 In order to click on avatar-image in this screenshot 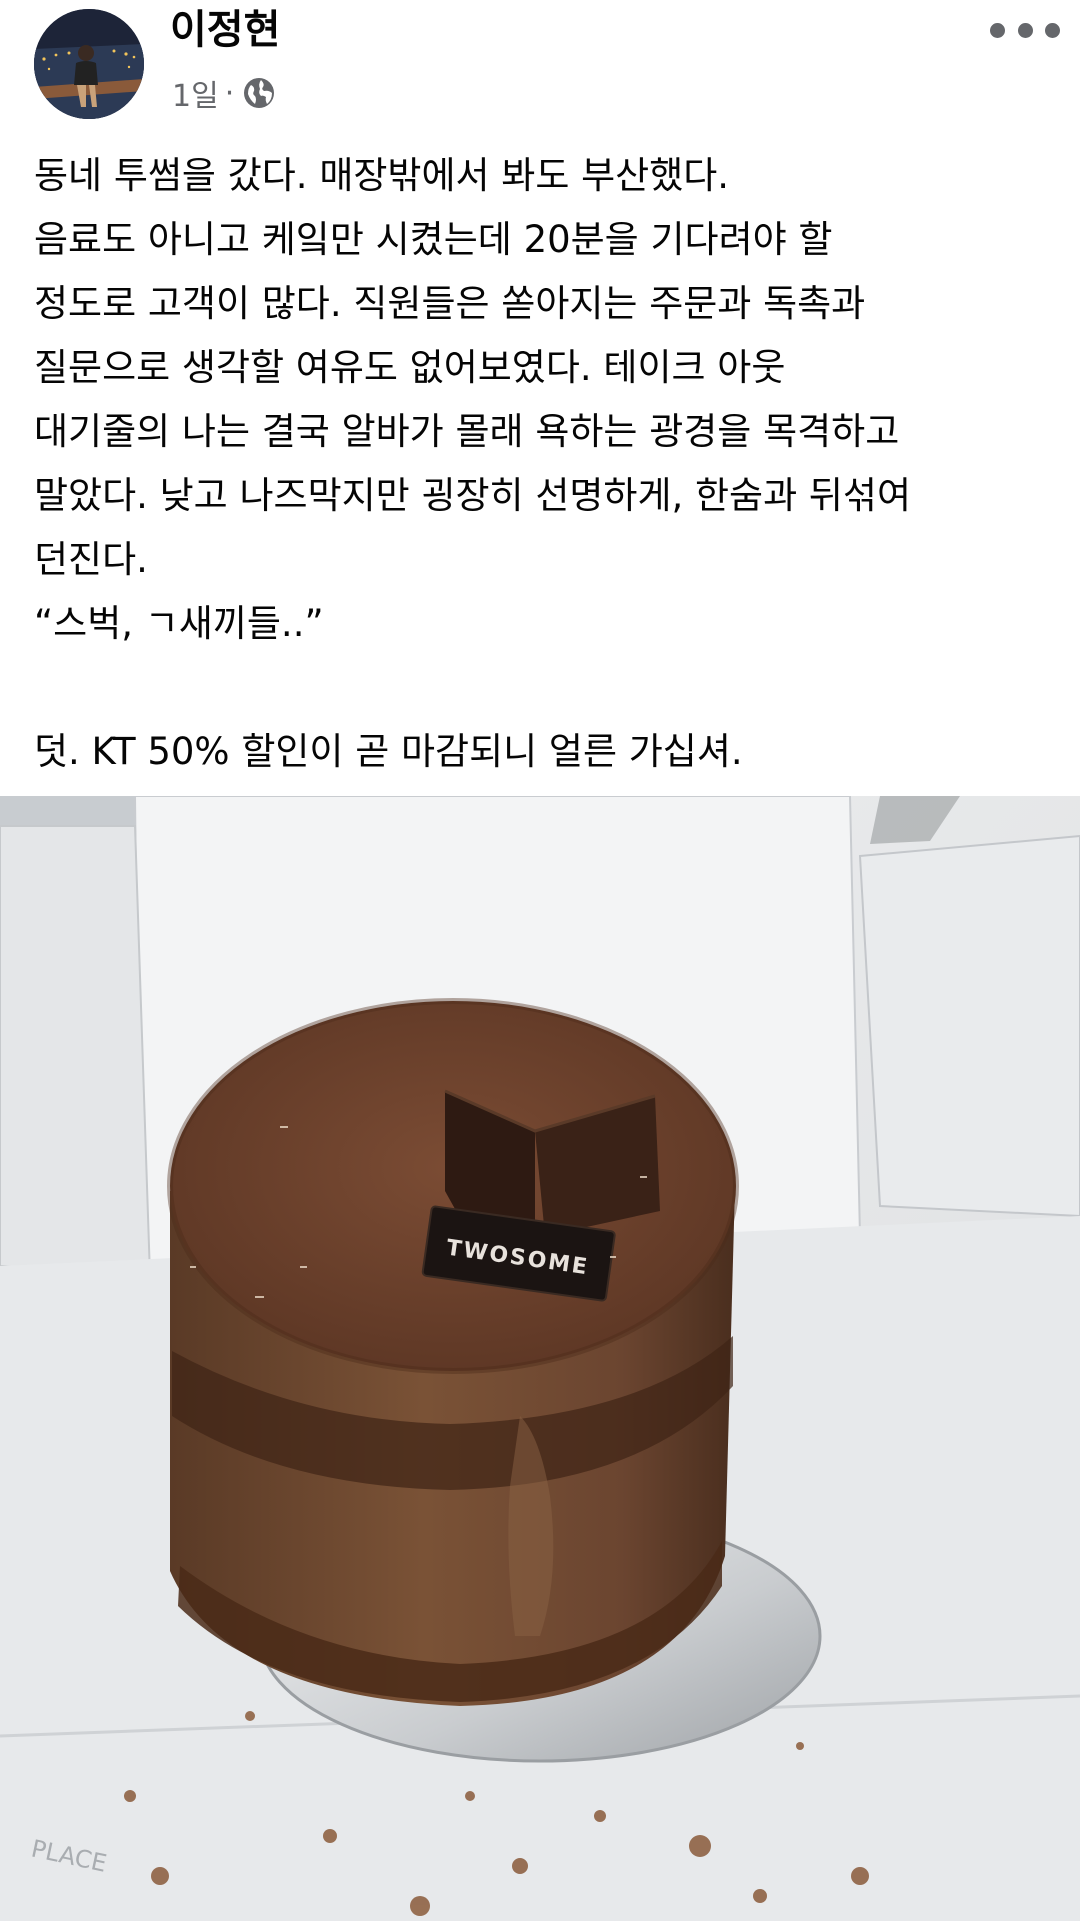, I will do `click(89, 64)`.